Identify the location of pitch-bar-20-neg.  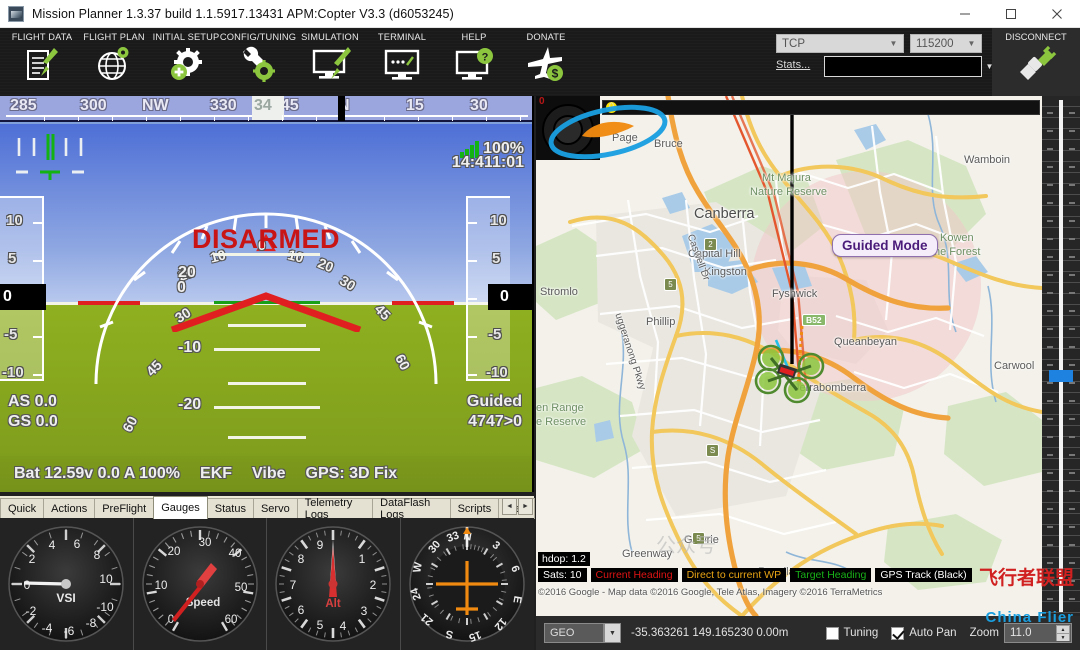
(267, 407).